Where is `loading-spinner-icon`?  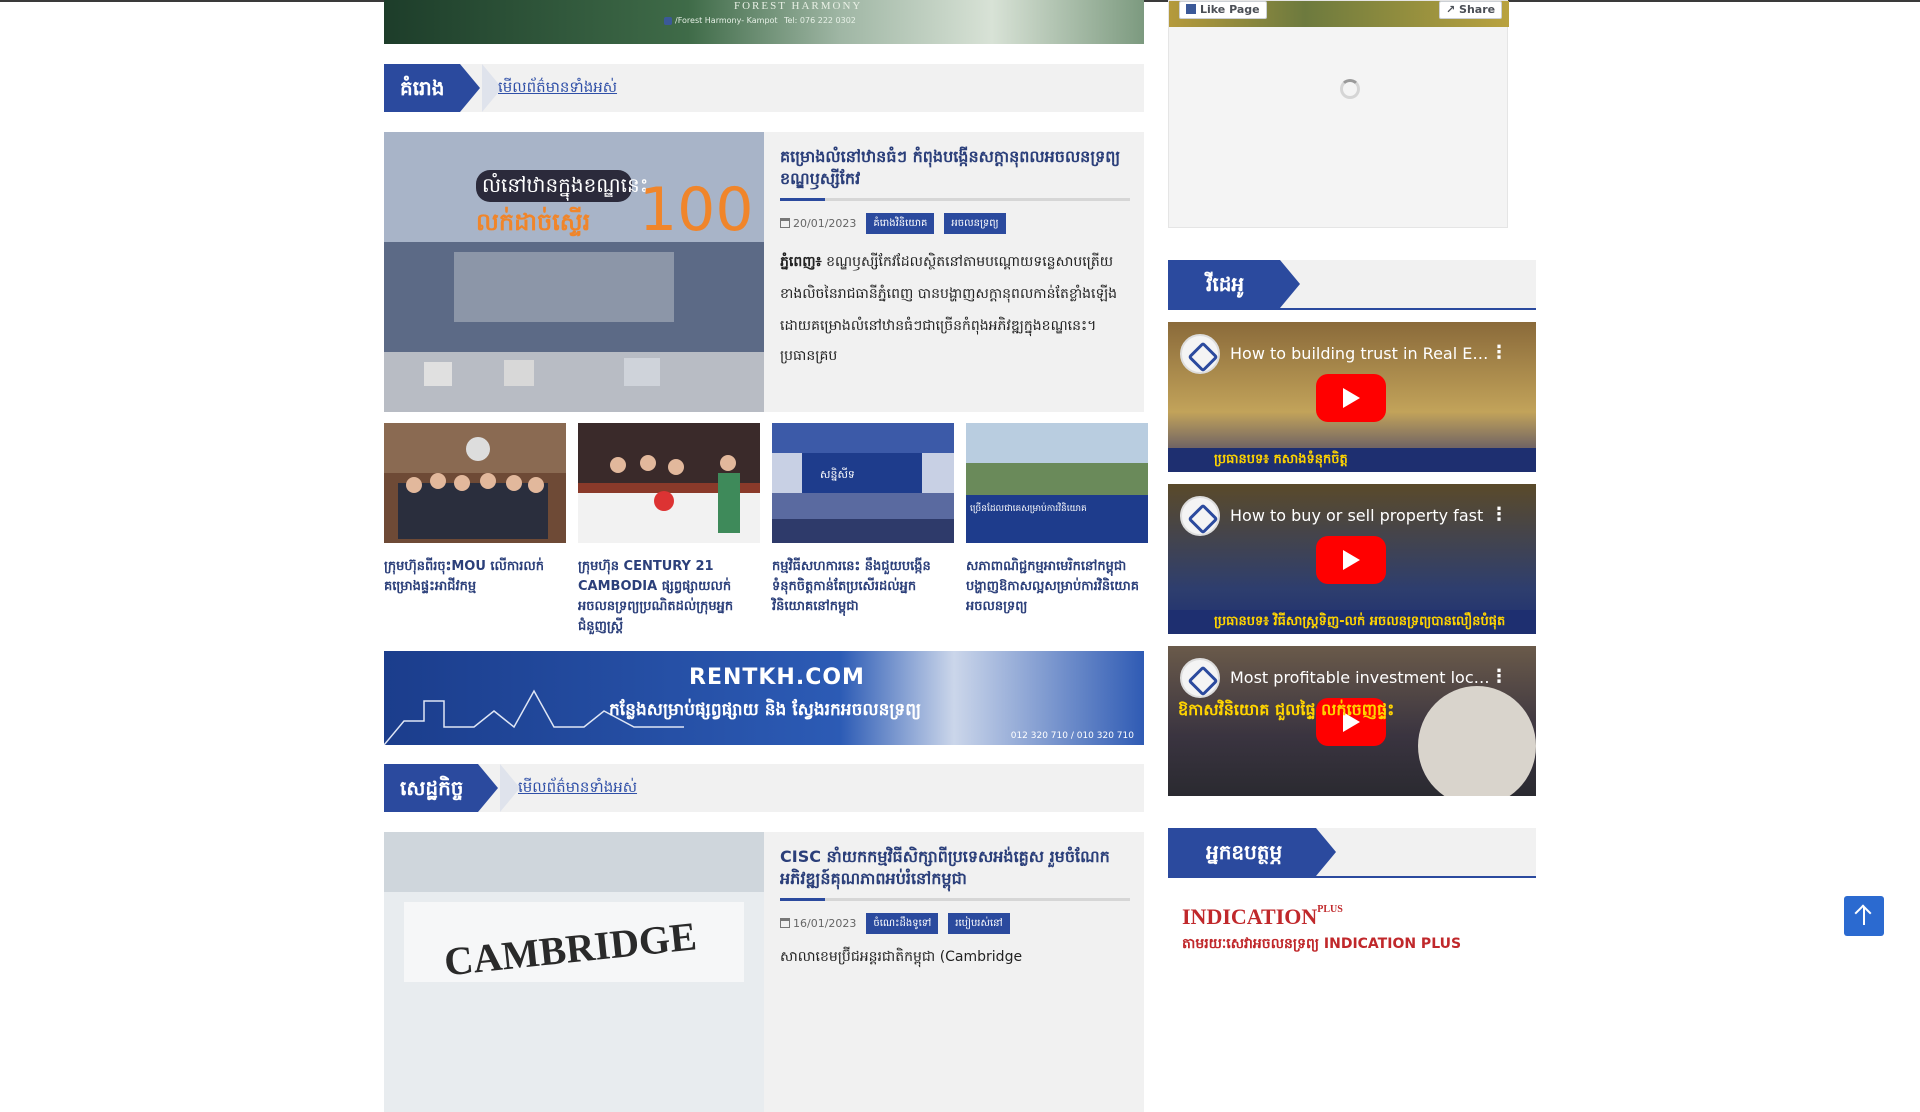 loading-spinner-icon is located at coordinates (1350, 89).